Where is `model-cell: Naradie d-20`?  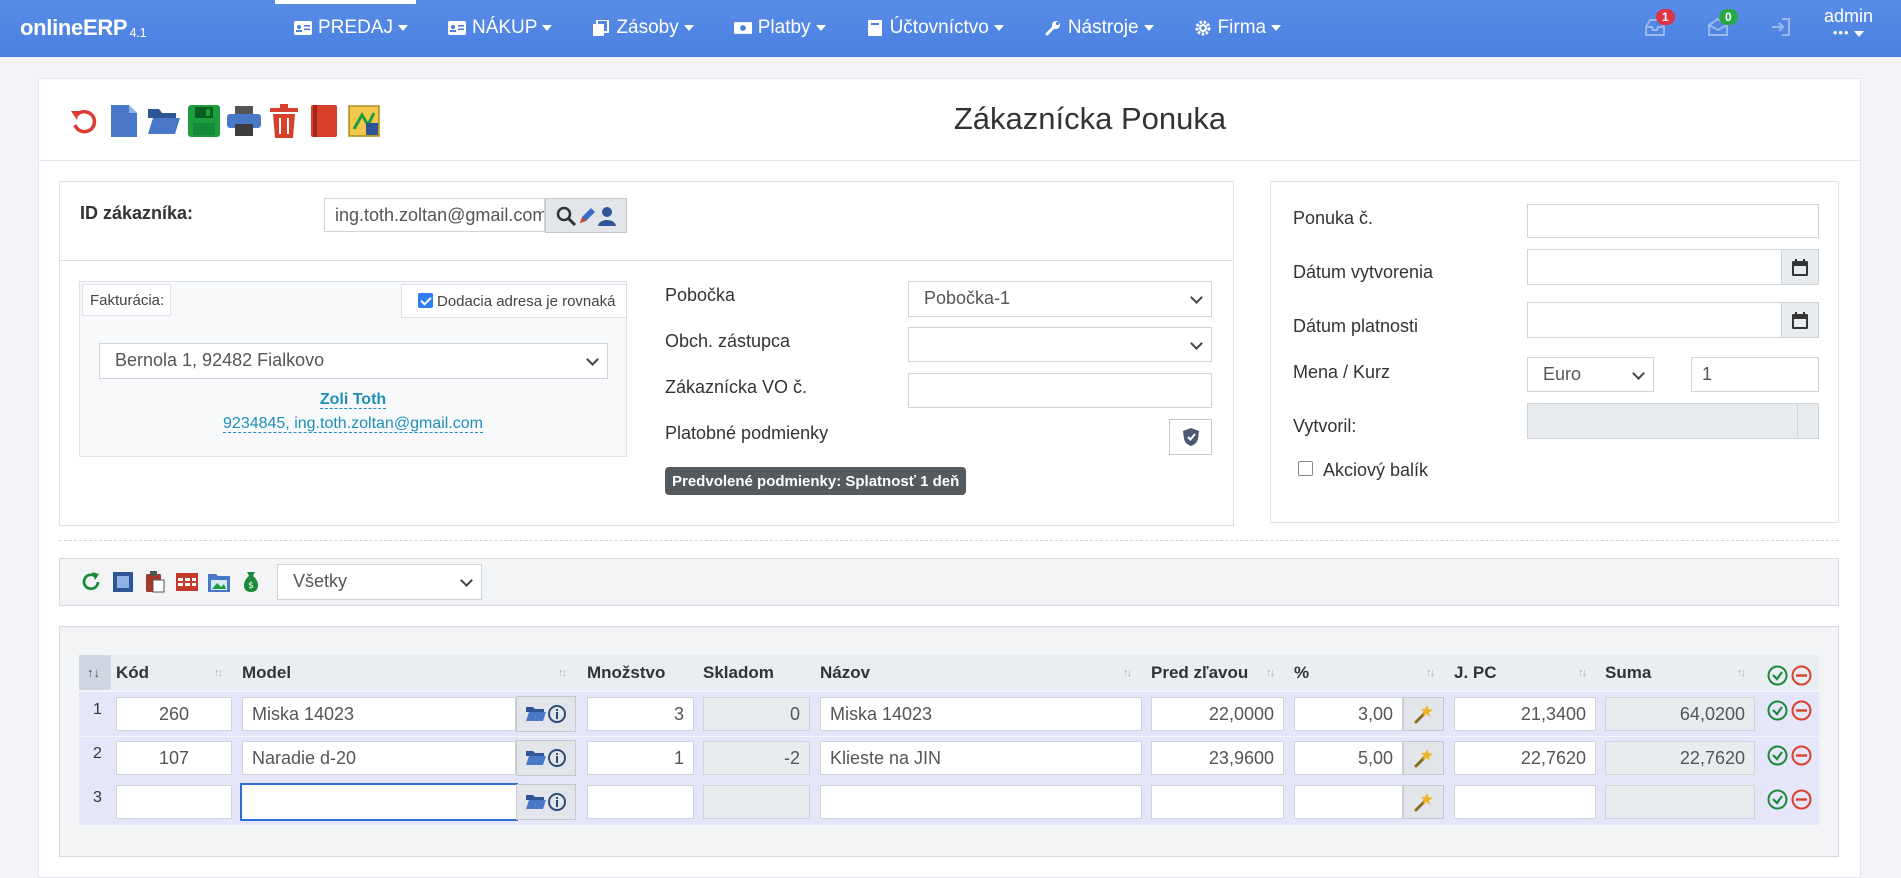
model-cell: Naradie d-20 is located at coordinates (379, 758).